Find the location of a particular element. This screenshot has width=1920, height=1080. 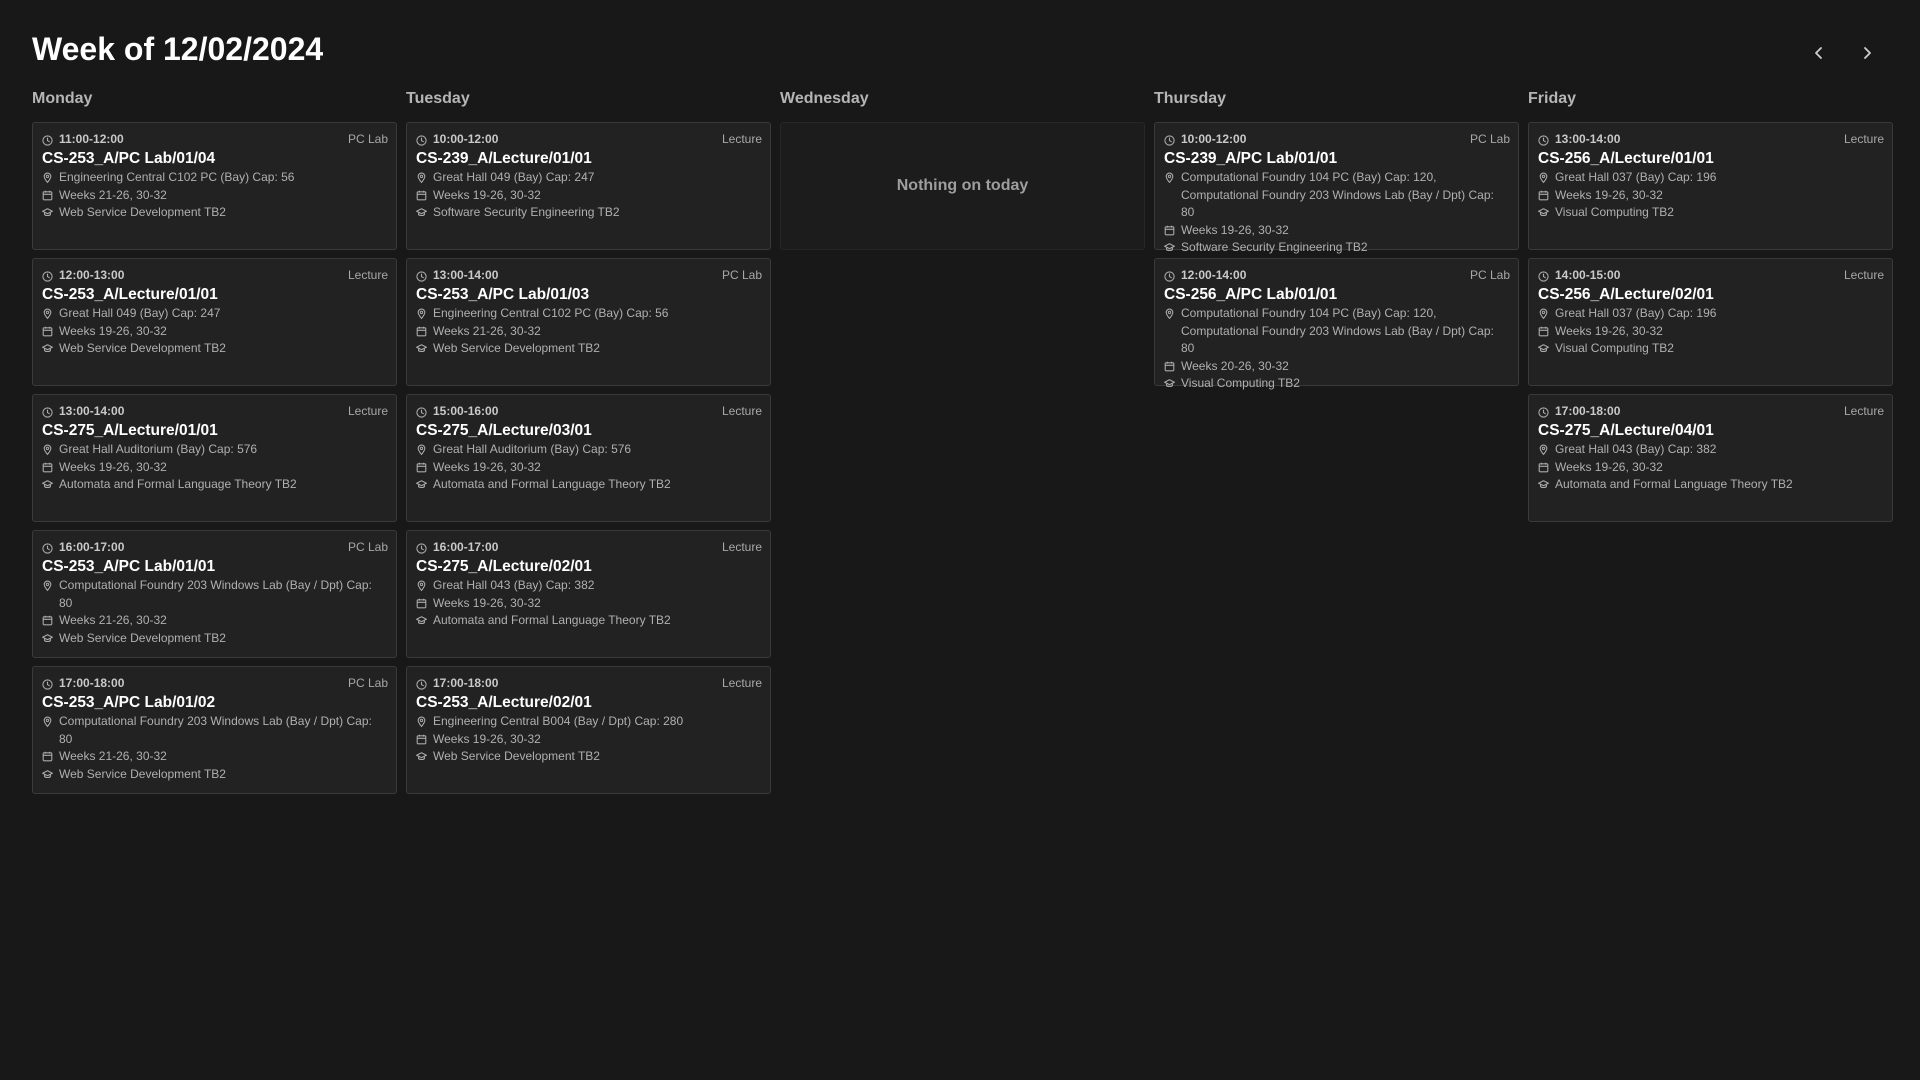

event-time-text: 10:00-12:00 is located at coordinates (1214, 139).